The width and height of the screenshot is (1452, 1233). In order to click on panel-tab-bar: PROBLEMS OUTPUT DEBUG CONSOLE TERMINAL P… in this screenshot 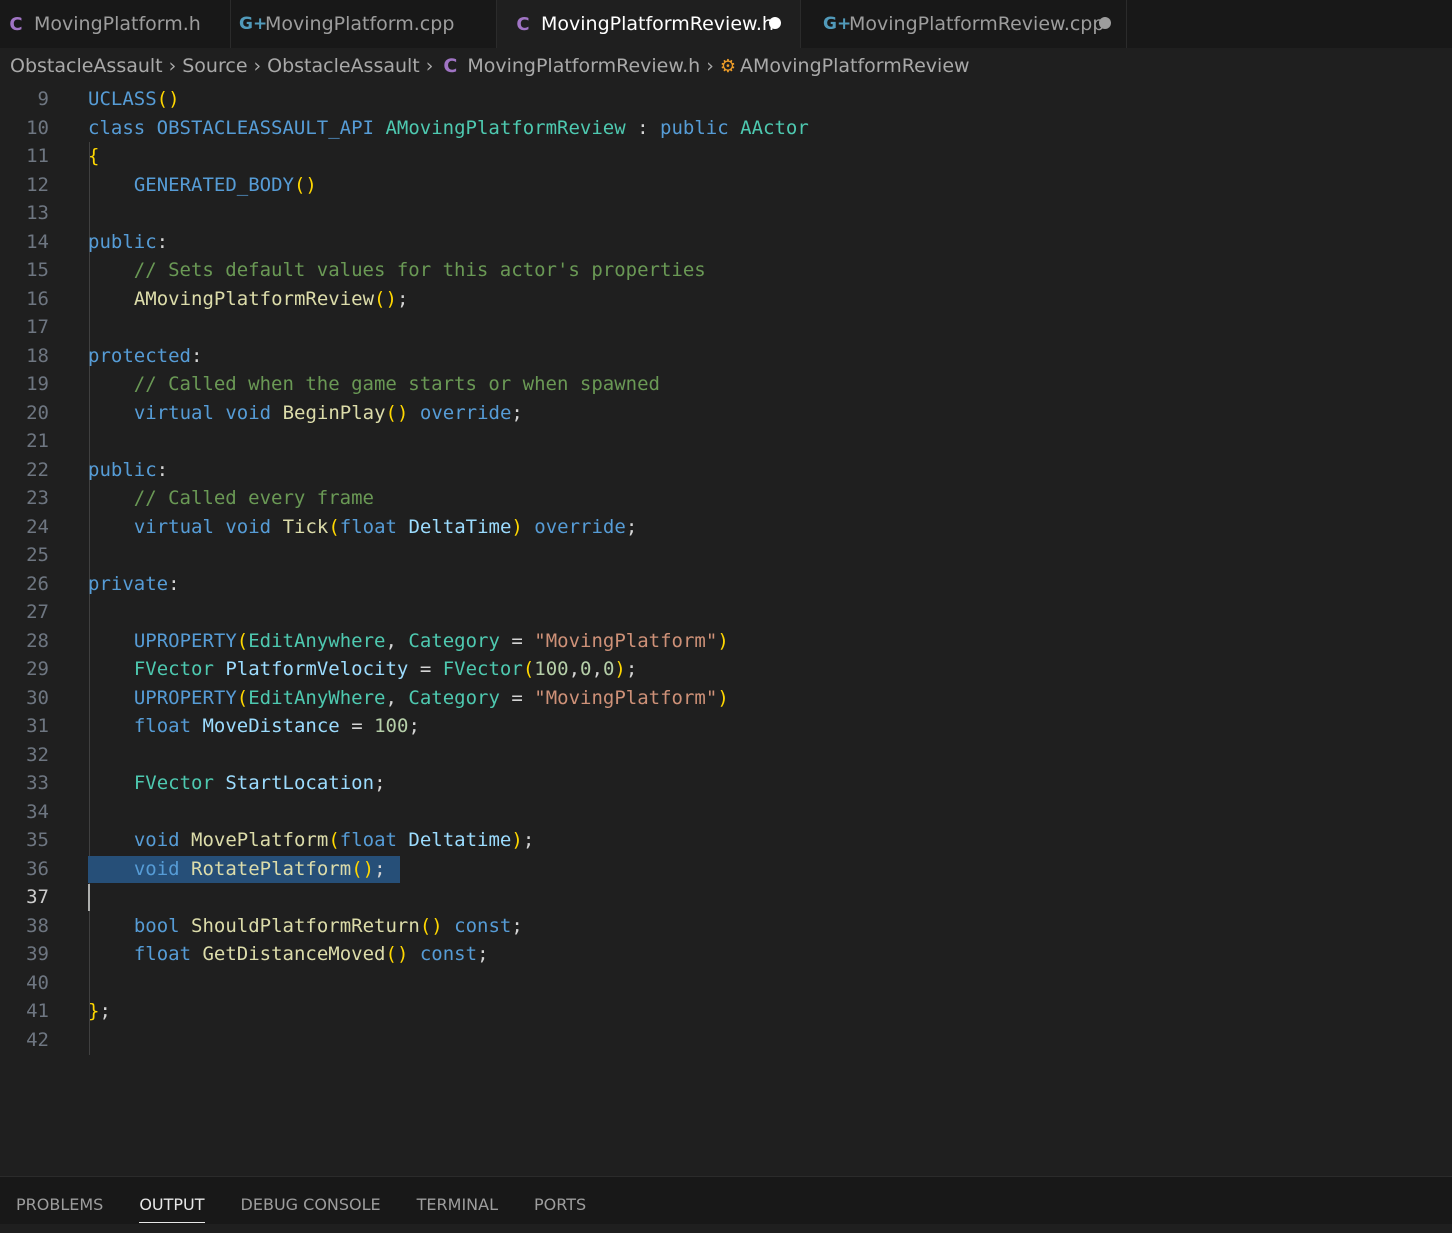, I will do `click(726, 1200)`.